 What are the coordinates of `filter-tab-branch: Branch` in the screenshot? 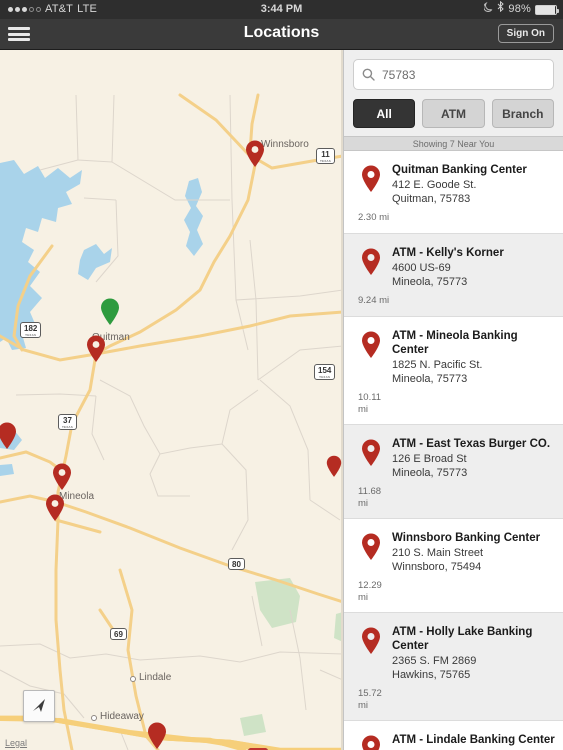 It's located at (522, 113).